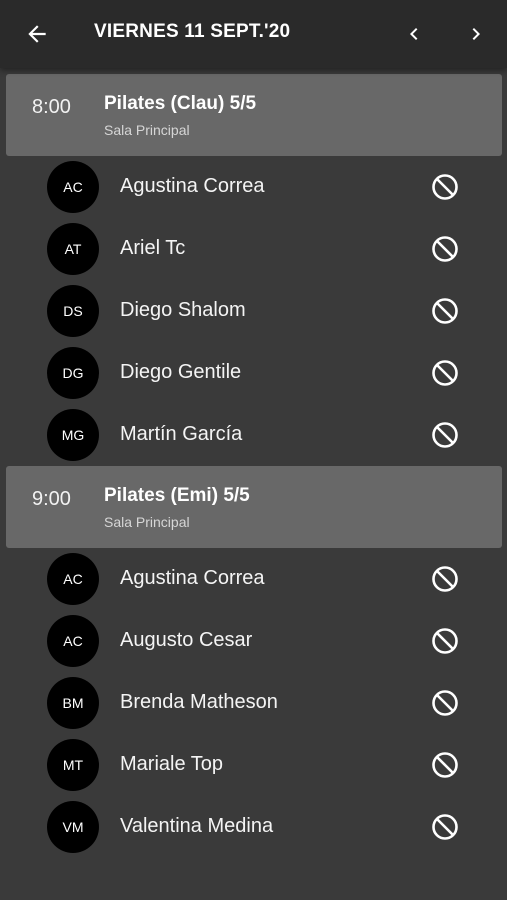 The width and height of the screenshot is (507, 900). What do you see at coordinates (73, 373) in the screenshot?
I see `avatar: DG` at bounding box center [73, 373].